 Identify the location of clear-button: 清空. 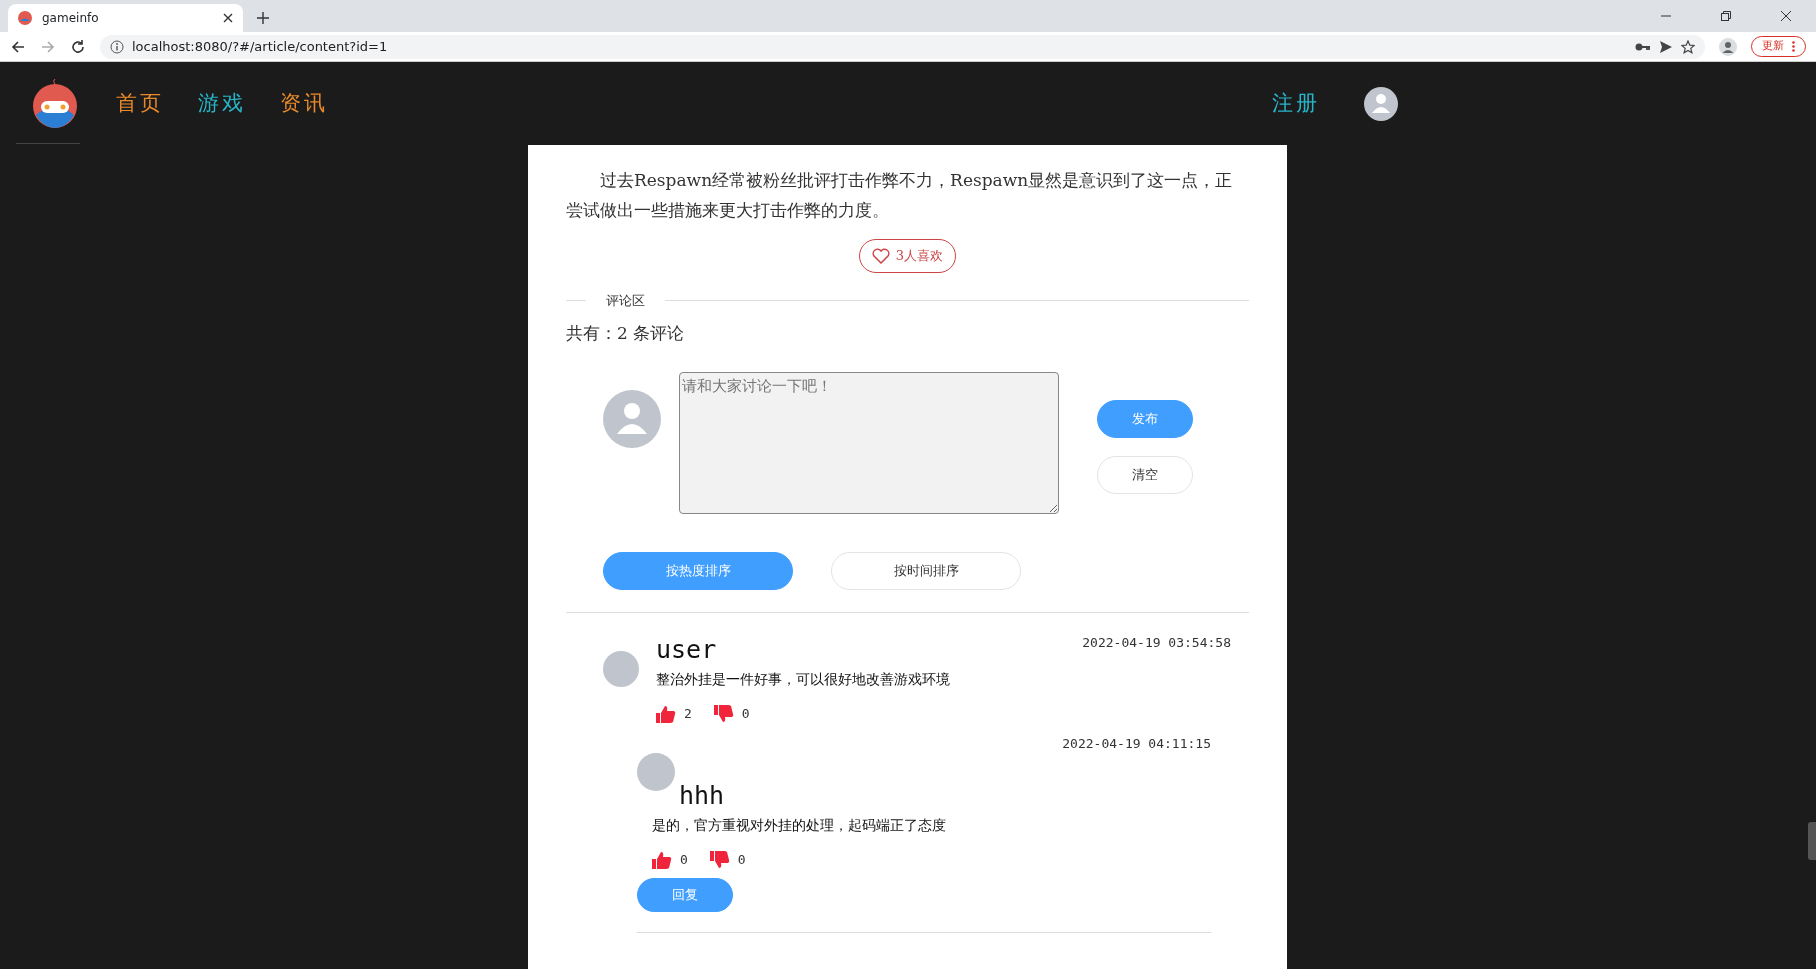
(1145, 475).